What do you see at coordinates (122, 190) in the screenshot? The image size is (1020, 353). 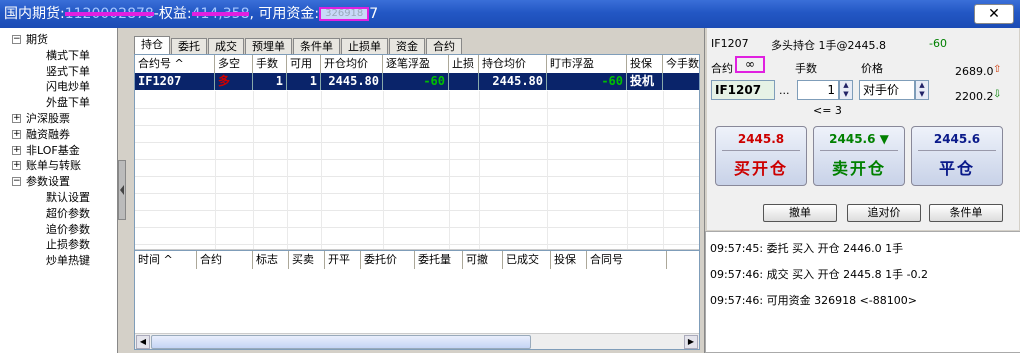 I see `panel-collapse-grip` at bounding box center [122, 190].